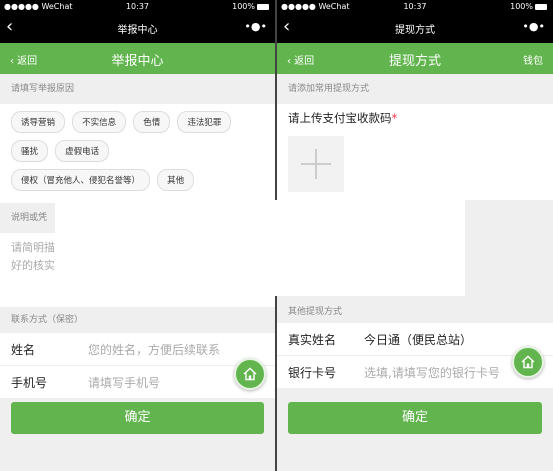  I want to click on realname-value: 今日通（便民总站）, so click(418, 339).